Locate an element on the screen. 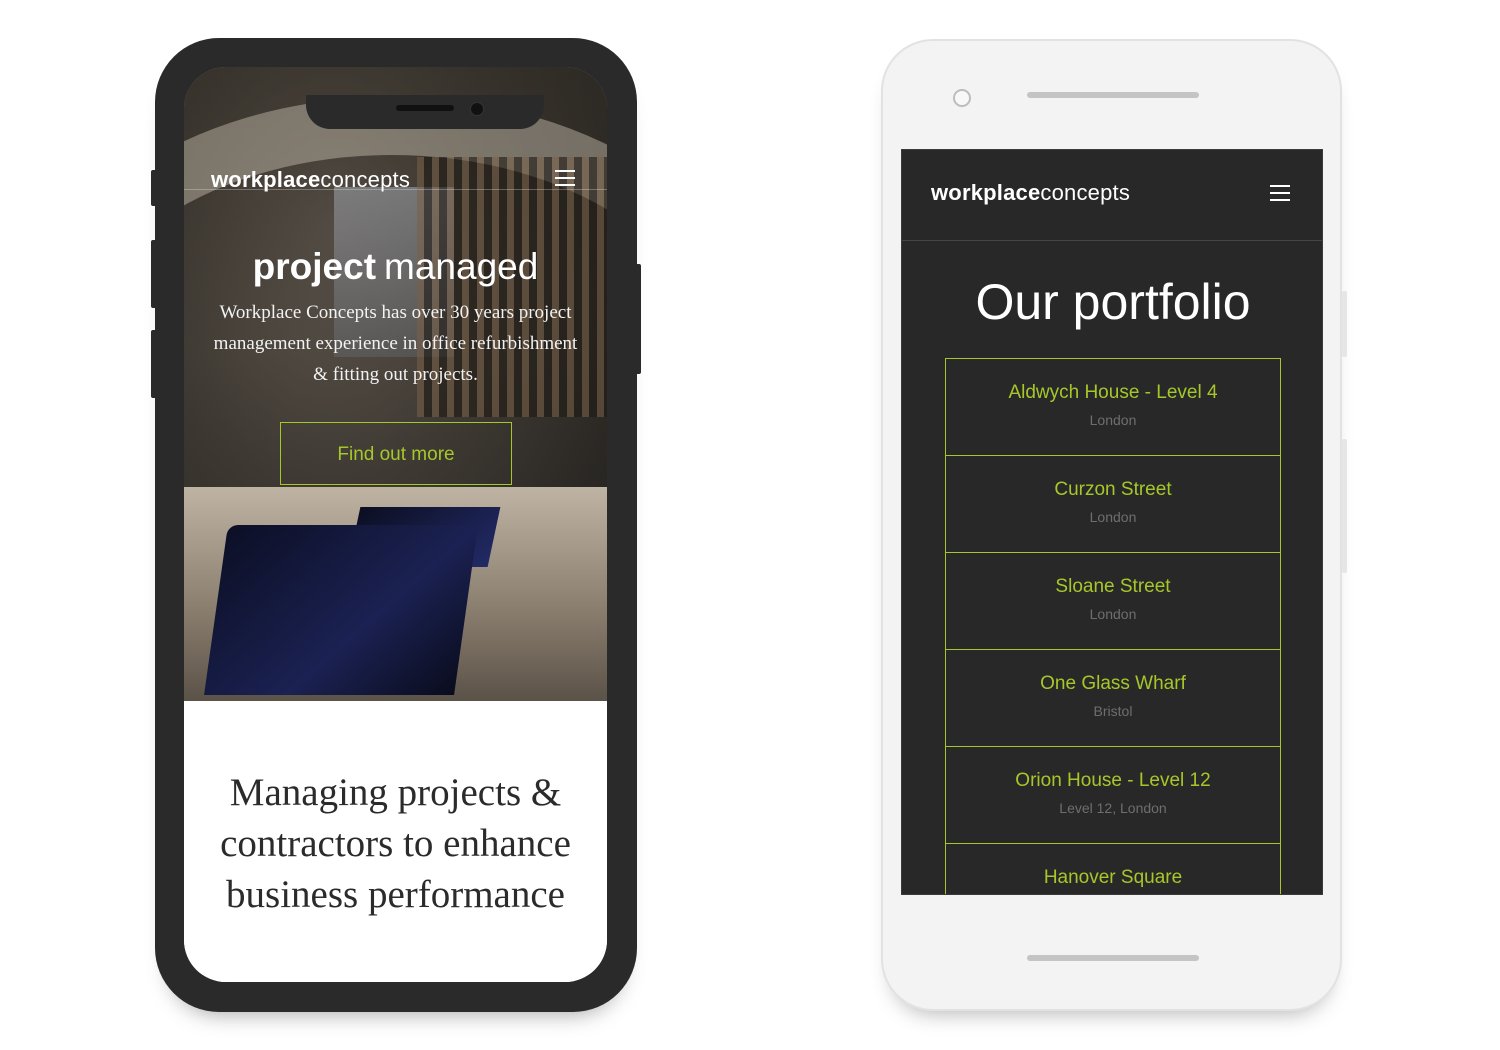 The width and height of the screenshot is (1500, 1050). portfolio-item: Sloane Street London is located at coordinates (1113, 600).